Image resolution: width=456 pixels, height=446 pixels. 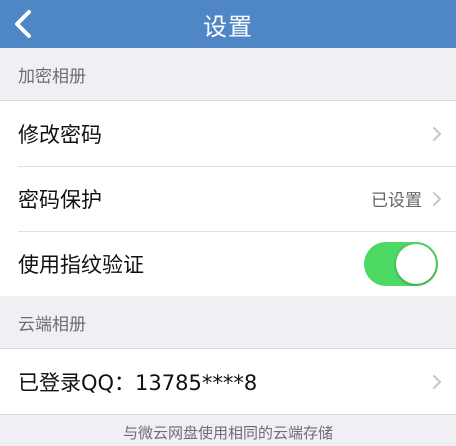 I want to click on password-protection-row: 密码保护 已设置, so click(x=228, y=198).